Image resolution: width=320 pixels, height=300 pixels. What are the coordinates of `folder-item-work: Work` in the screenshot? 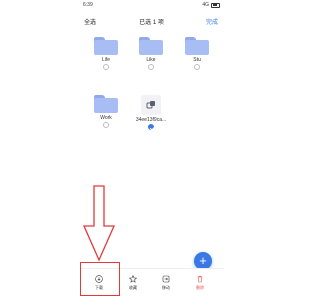 It's located at (106, 111).